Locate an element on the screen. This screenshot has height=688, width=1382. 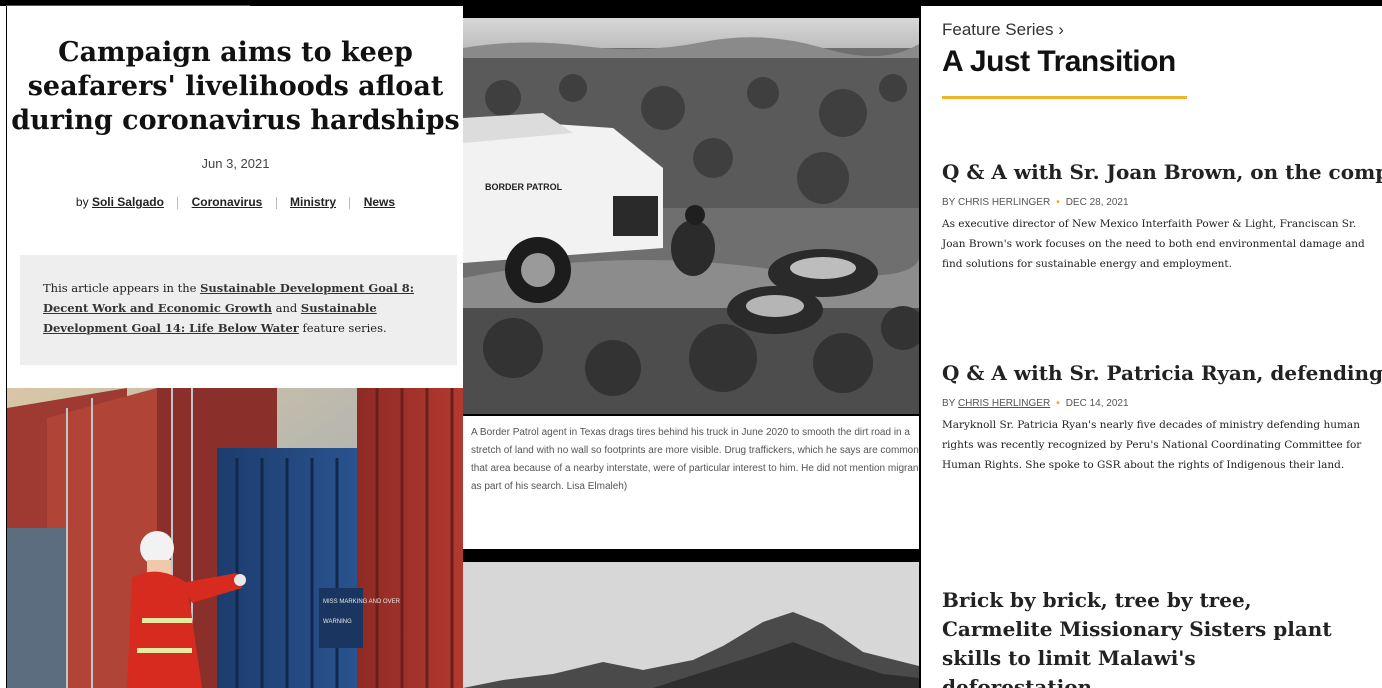
article-date: DEC 28, 2021 is located at coordinates (1097, 202).